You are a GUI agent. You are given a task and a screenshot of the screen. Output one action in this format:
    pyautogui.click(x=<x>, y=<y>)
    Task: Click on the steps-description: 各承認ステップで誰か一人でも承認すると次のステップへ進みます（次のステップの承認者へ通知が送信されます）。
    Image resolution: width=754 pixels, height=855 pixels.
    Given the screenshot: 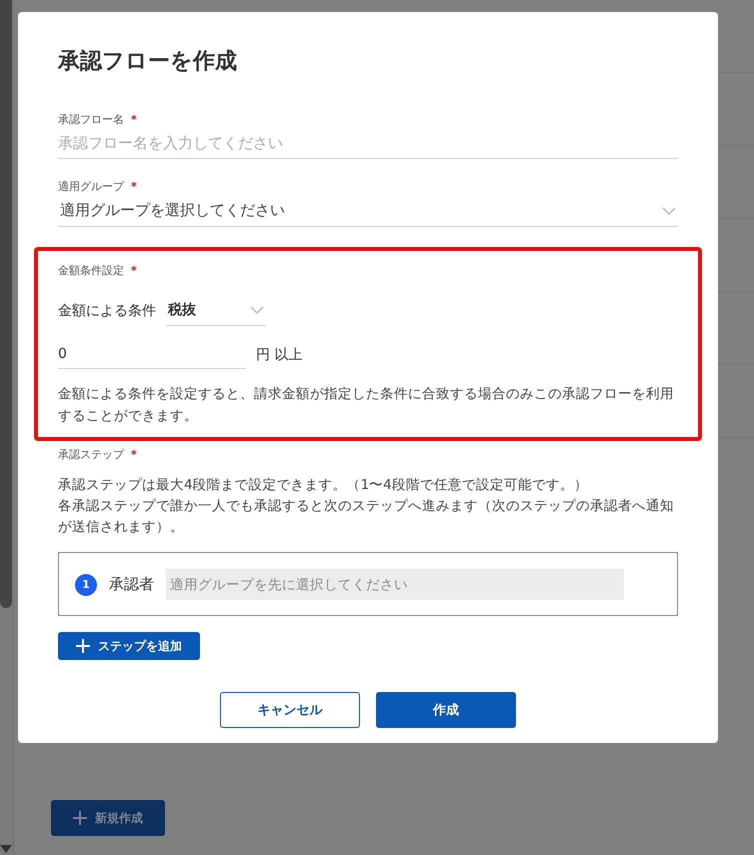 What is the action you would take?
    pyautogui.click(x=366, y=517)
    